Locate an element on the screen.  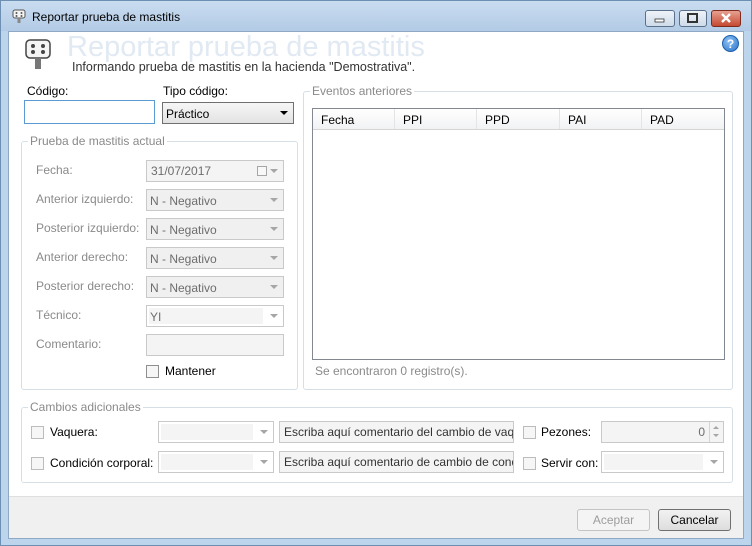
pezones-label: Pezones: is located at coordinates (566, 432).